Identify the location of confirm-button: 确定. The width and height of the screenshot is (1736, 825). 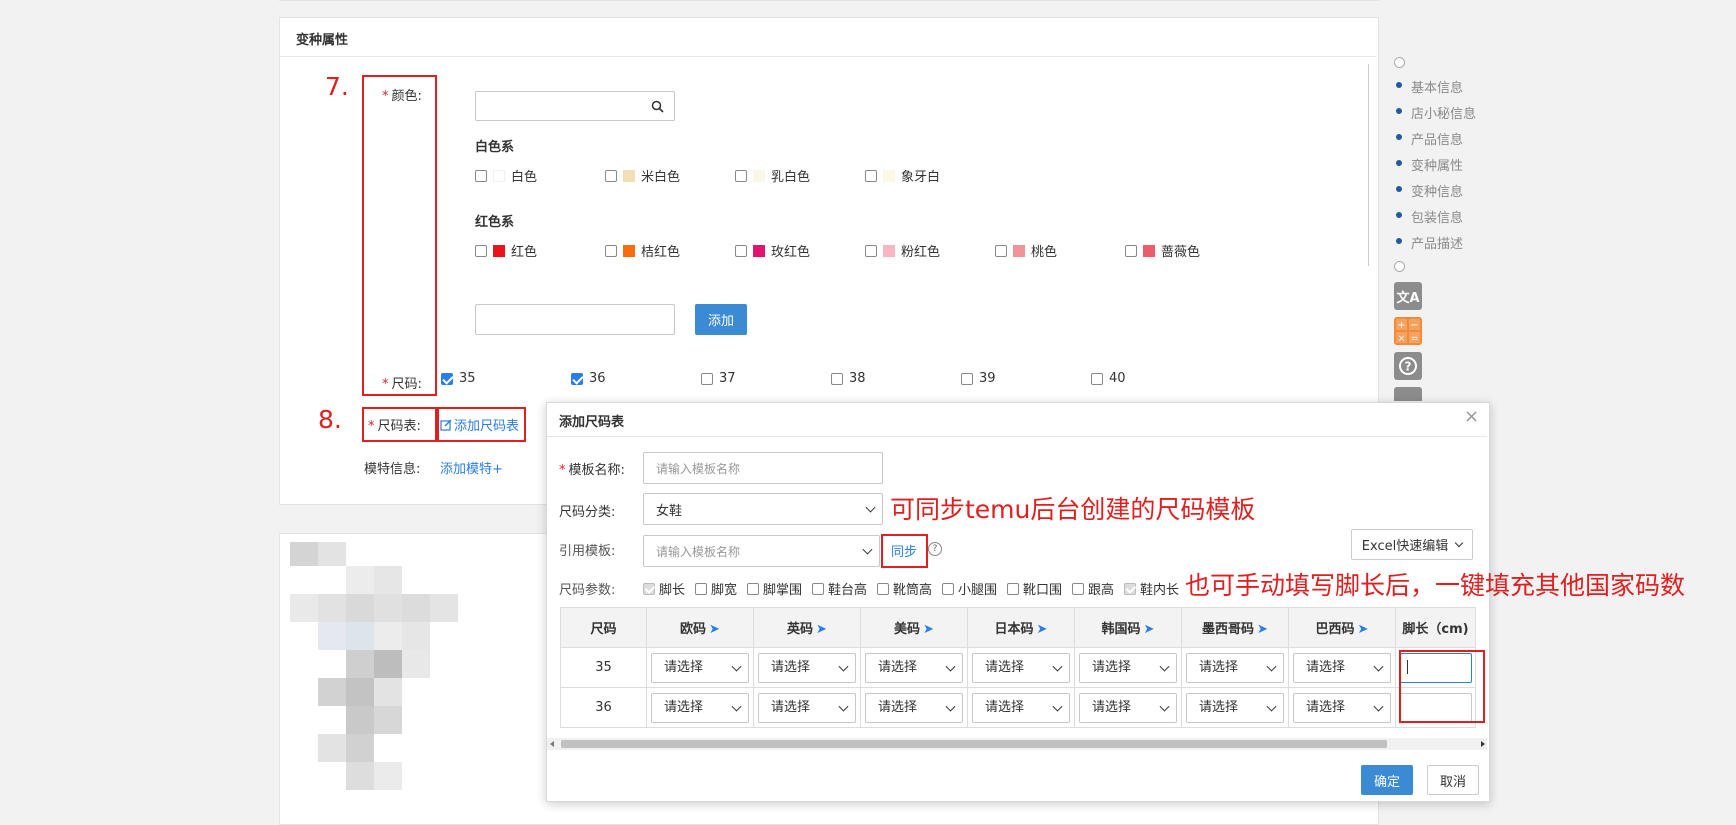
(1387, 780).